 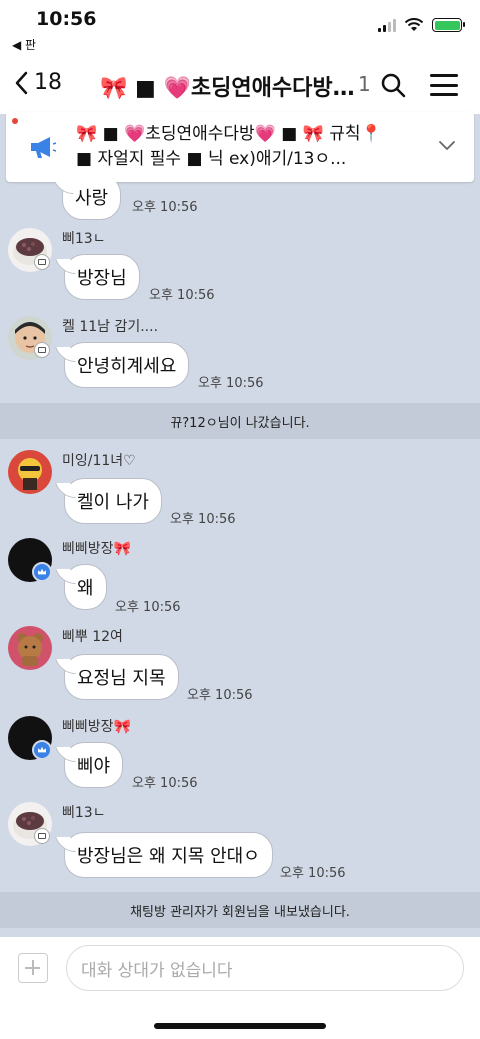 I want to click on megaphone-icon, so click(x=44, y=147).